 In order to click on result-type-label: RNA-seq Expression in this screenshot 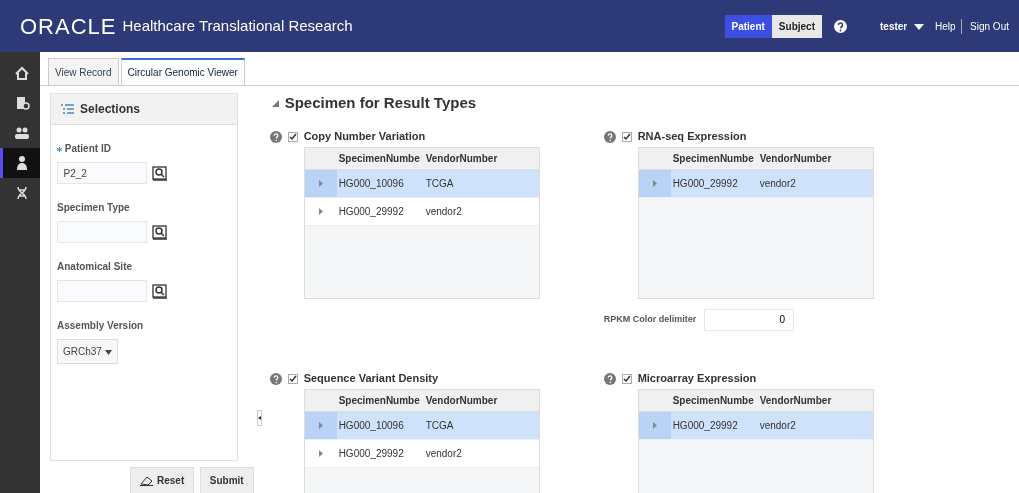, I will do `click(692, 137)`.